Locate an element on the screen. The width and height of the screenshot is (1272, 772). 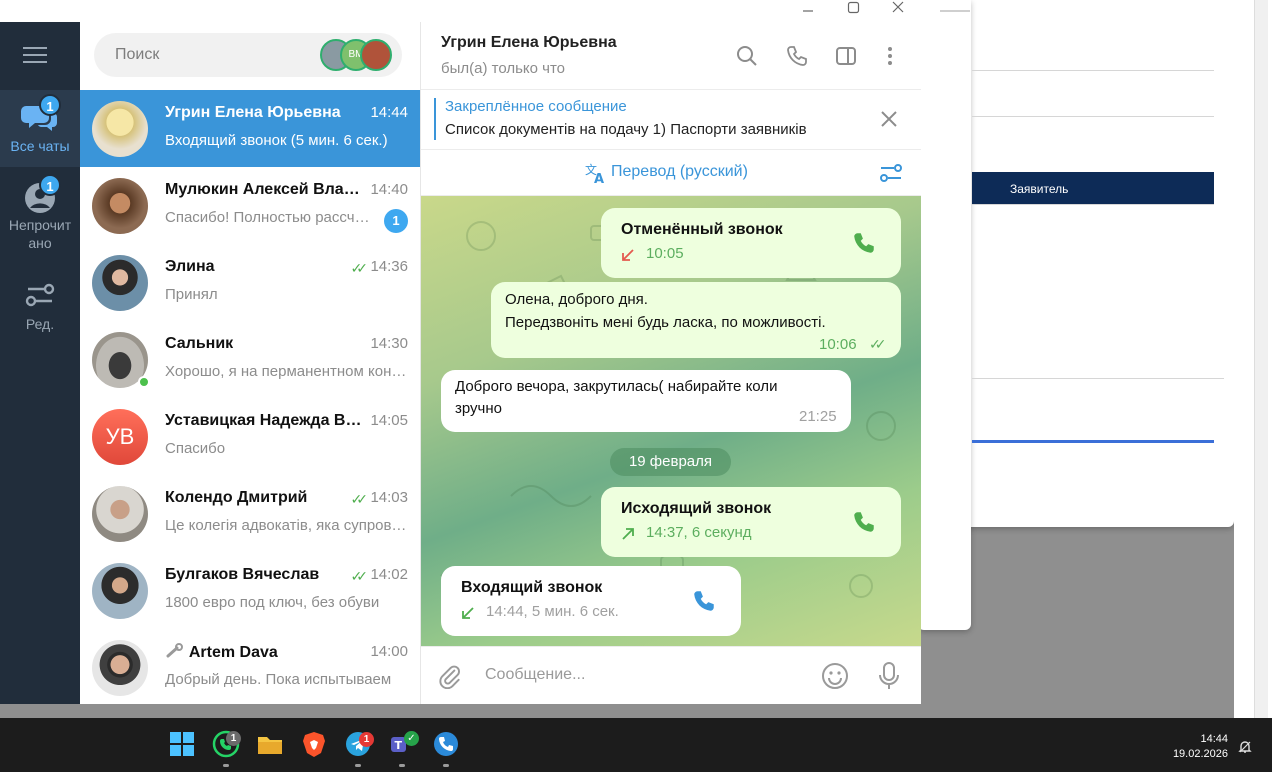
more-options-icon is located at coordinates (890, 56).